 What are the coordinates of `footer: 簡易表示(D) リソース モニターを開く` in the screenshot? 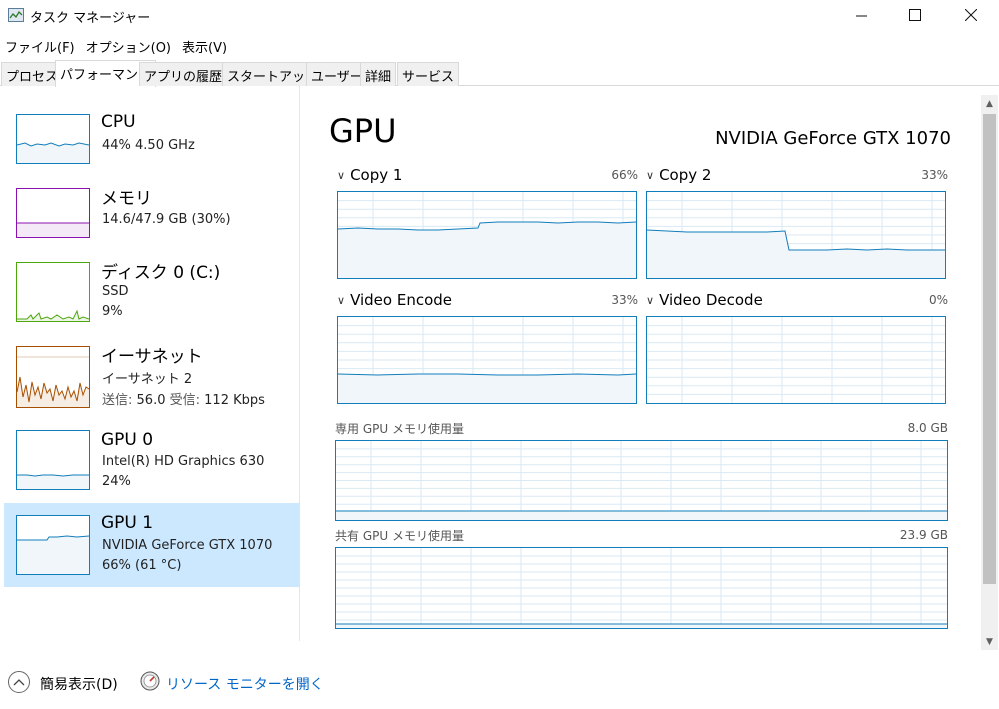 It's located at (499, 684).